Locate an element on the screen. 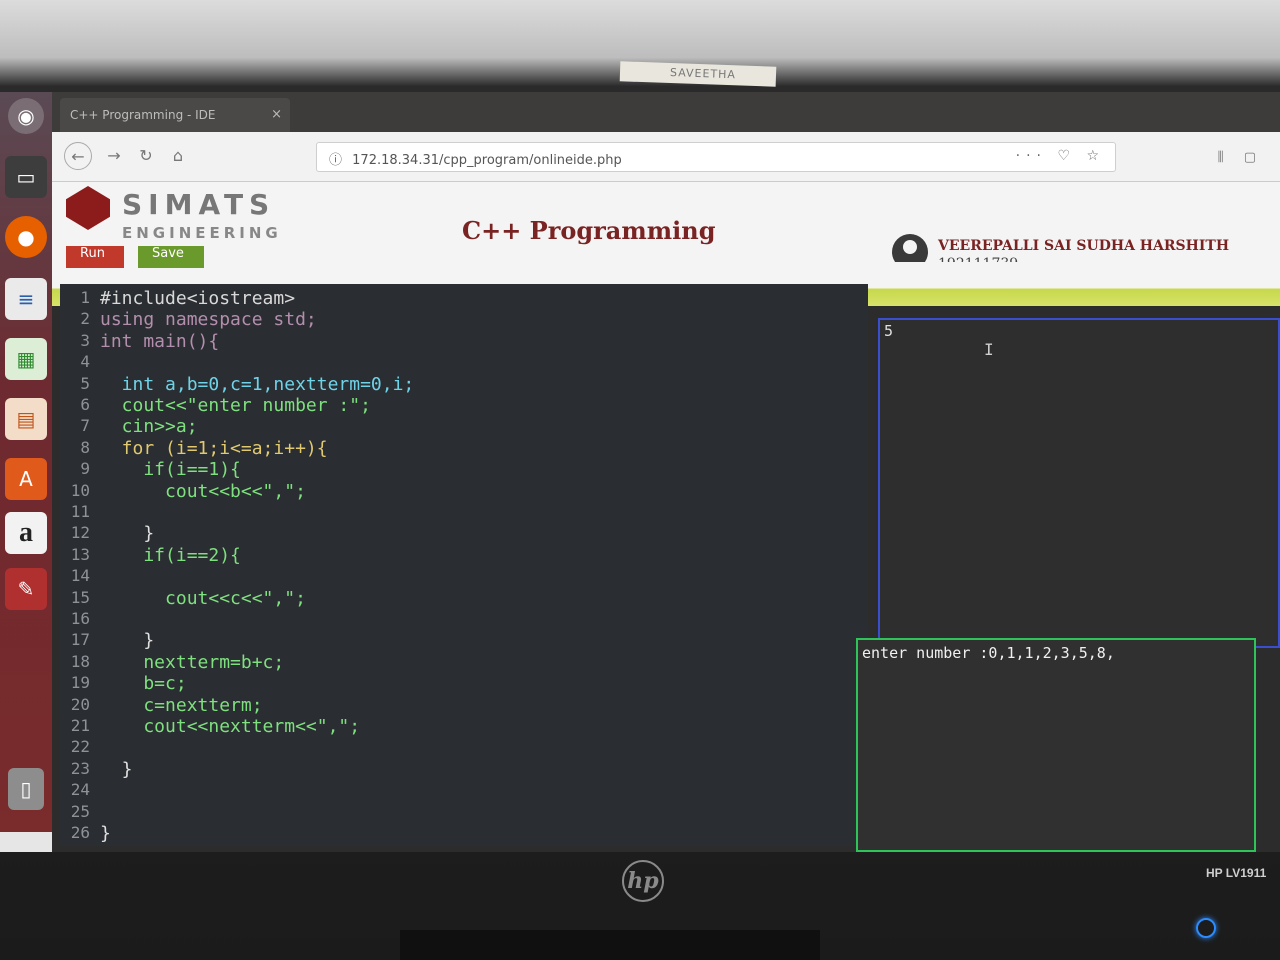 The height and width of the screenshot is (960, 1280). line-number: 15 is located at coordinates (80, 597).